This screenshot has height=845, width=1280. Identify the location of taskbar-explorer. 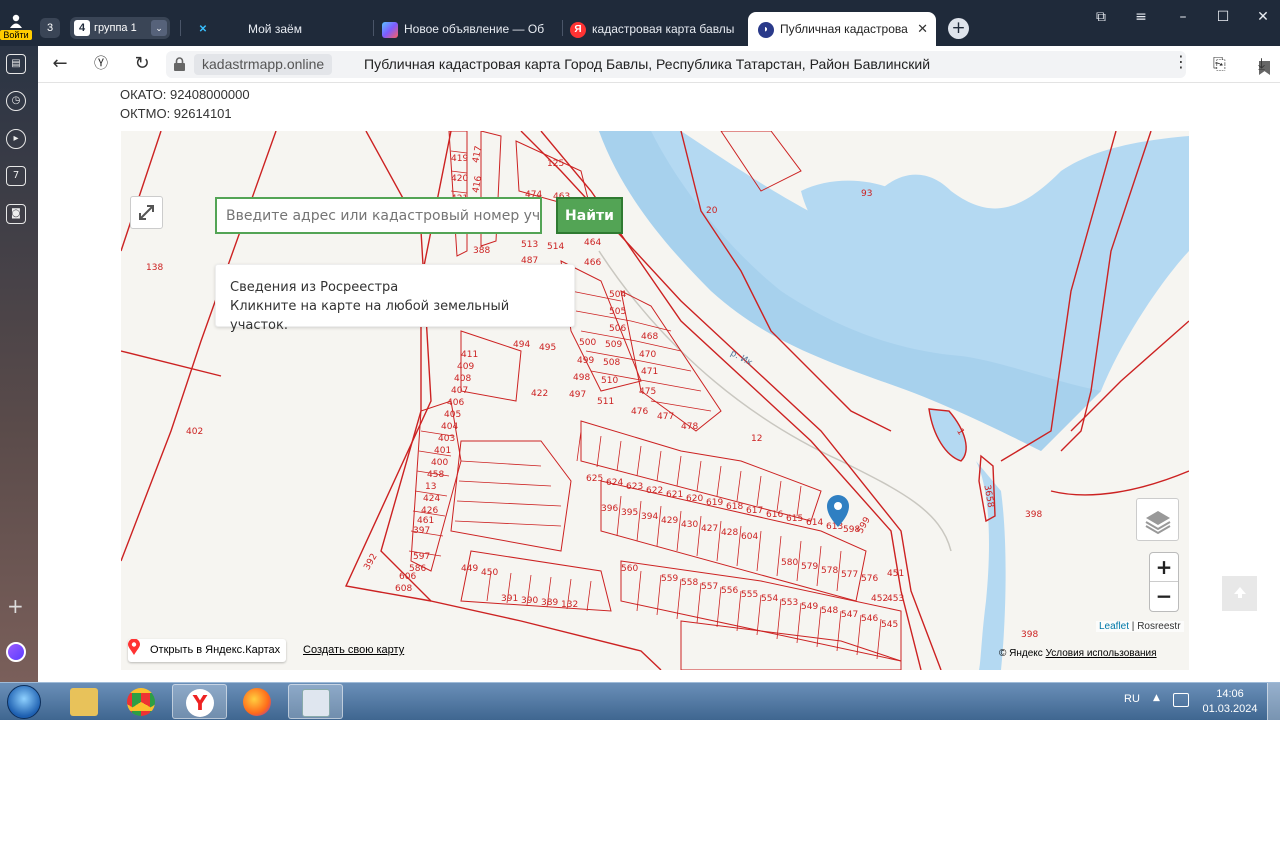
(84, 701).